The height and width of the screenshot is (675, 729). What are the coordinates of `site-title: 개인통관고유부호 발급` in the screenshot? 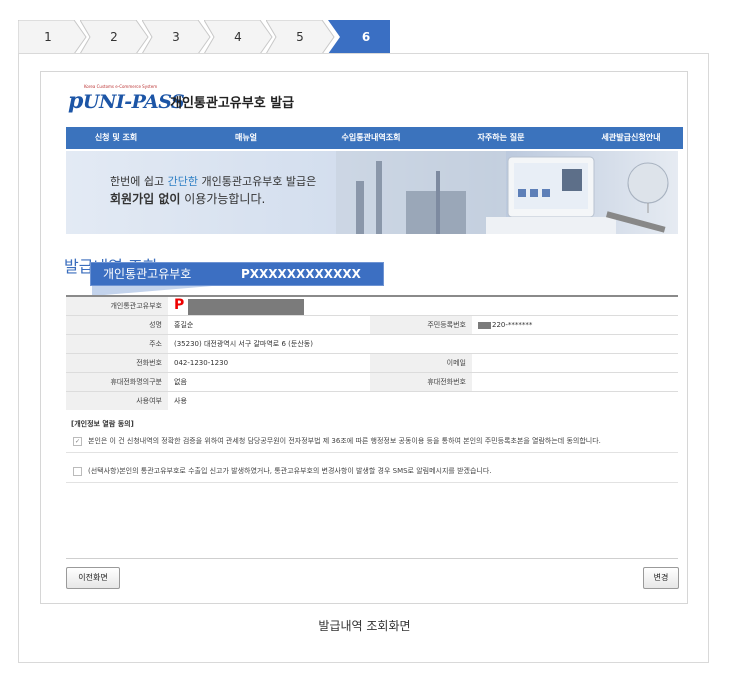 It's located at (232, 103).